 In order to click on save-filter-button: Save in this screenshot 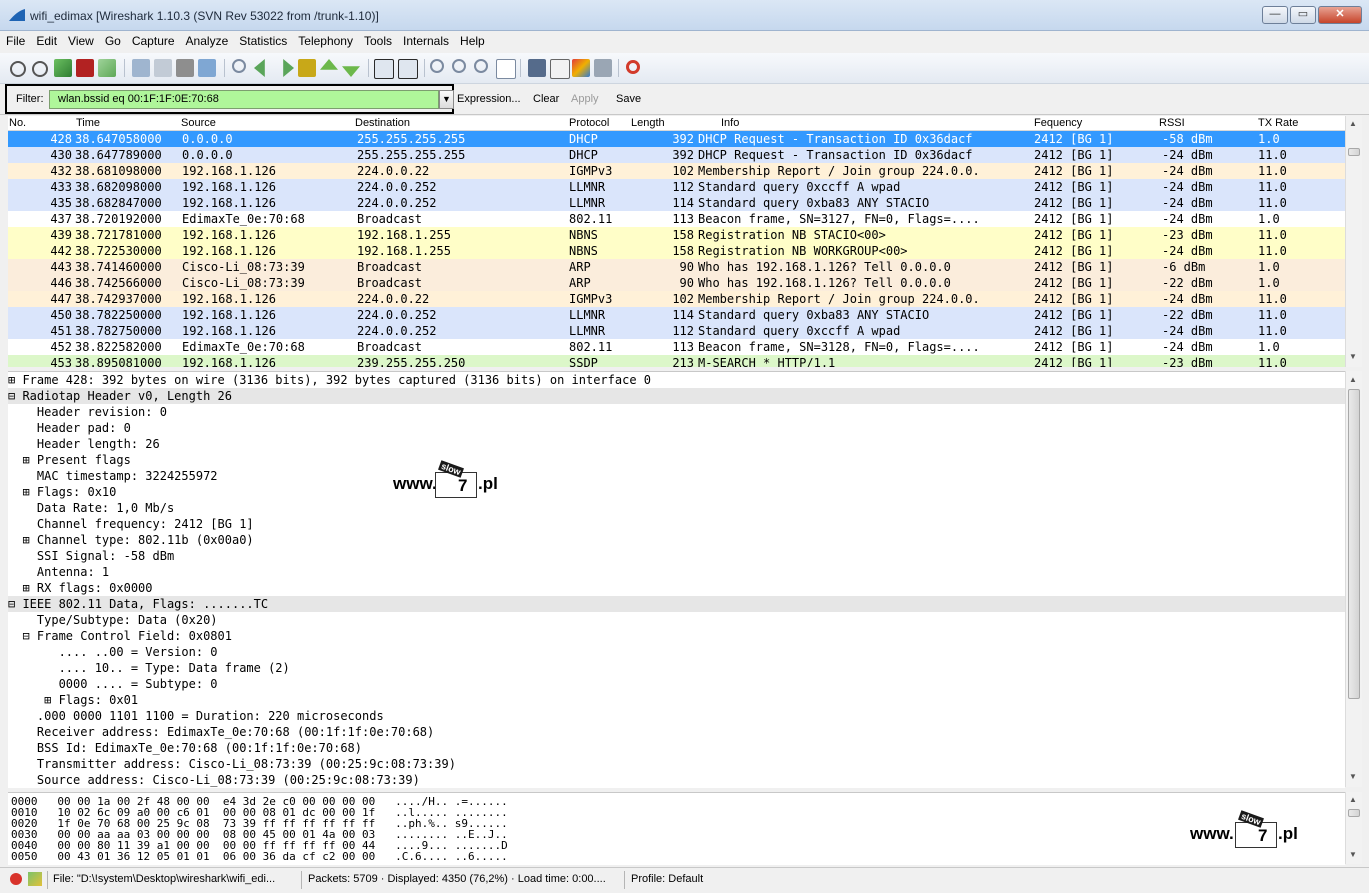, I will do `click(628, 99)`.